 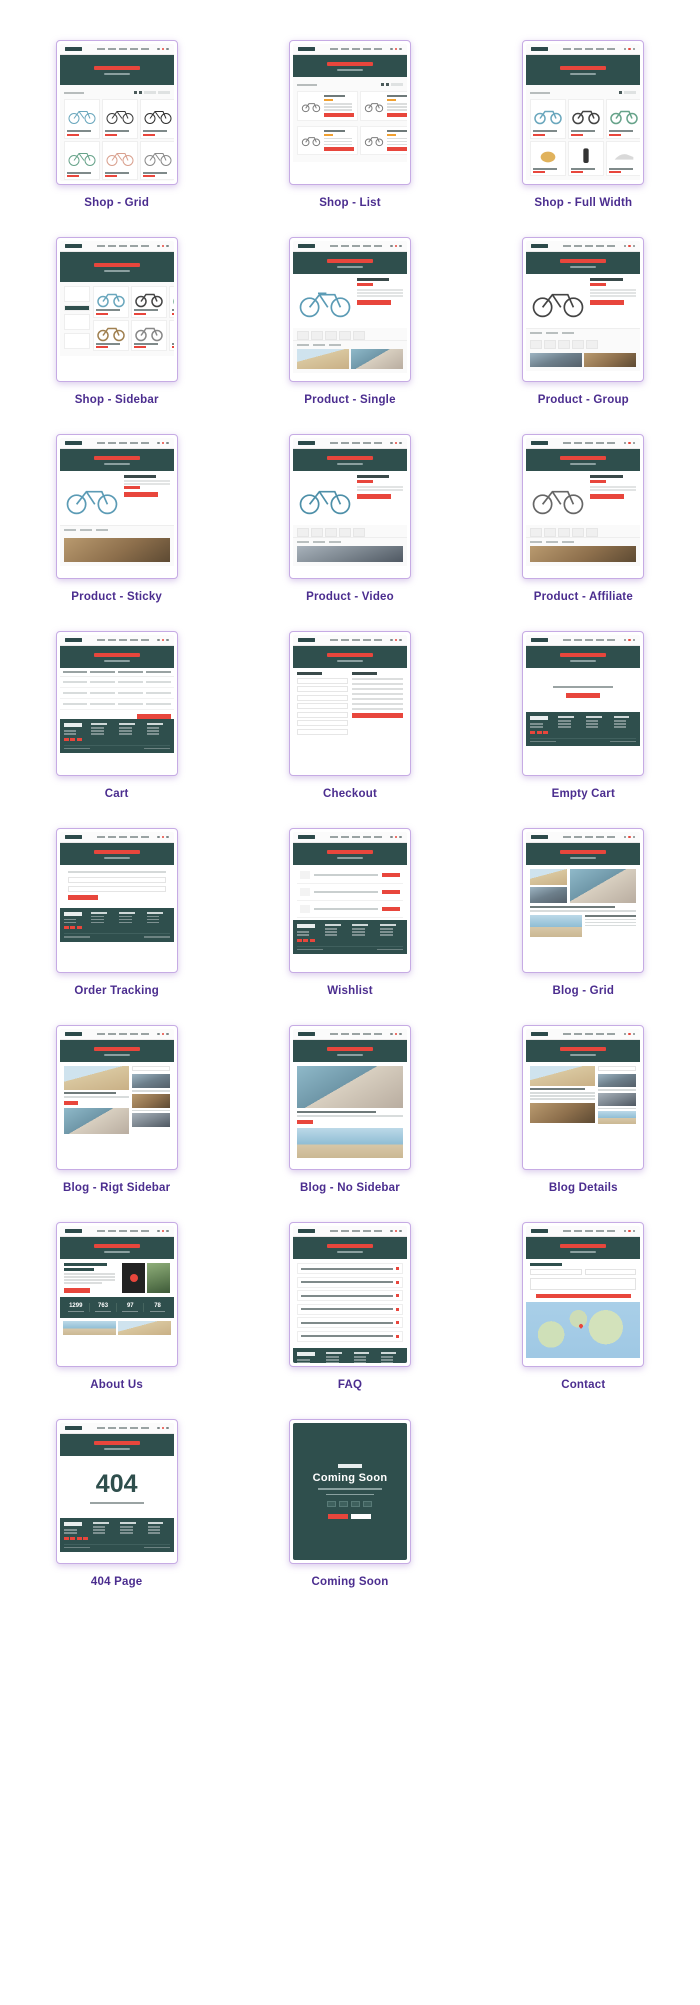 I want to click on order-id-input, so click(x=116, y=879).